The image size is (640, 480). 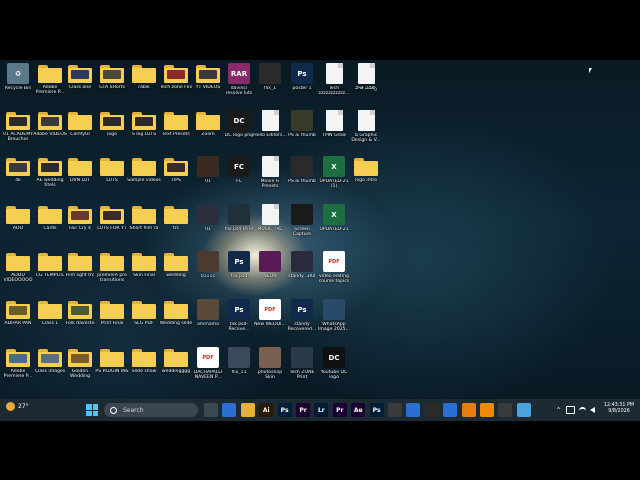 What do you see at coordinates (208, 321) in the screenshot?
I see `desktop-icon: ammama` at bounding box center [208, 321].